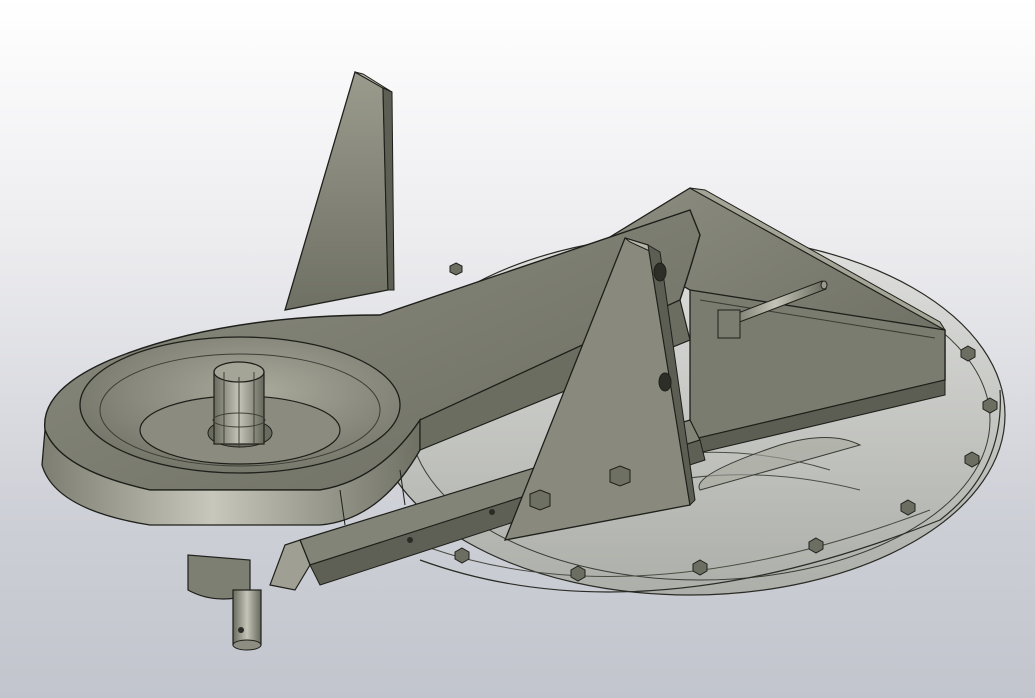 The height and width of the screenshot is (698, 1035). I want to click on splined-shaft, so click(239, 404).